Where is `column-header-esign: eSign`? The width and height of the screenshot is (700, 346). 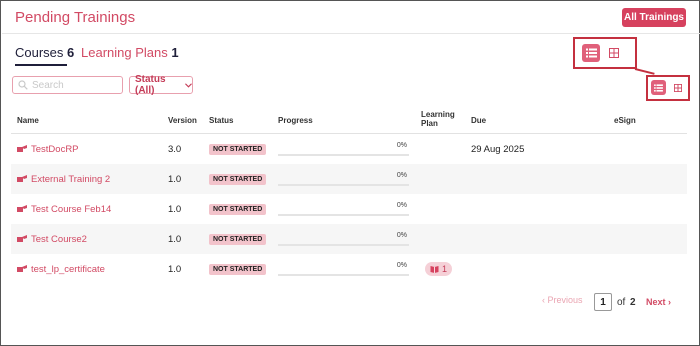 column-header-esign: eSign is located at coordinates (625, 120).